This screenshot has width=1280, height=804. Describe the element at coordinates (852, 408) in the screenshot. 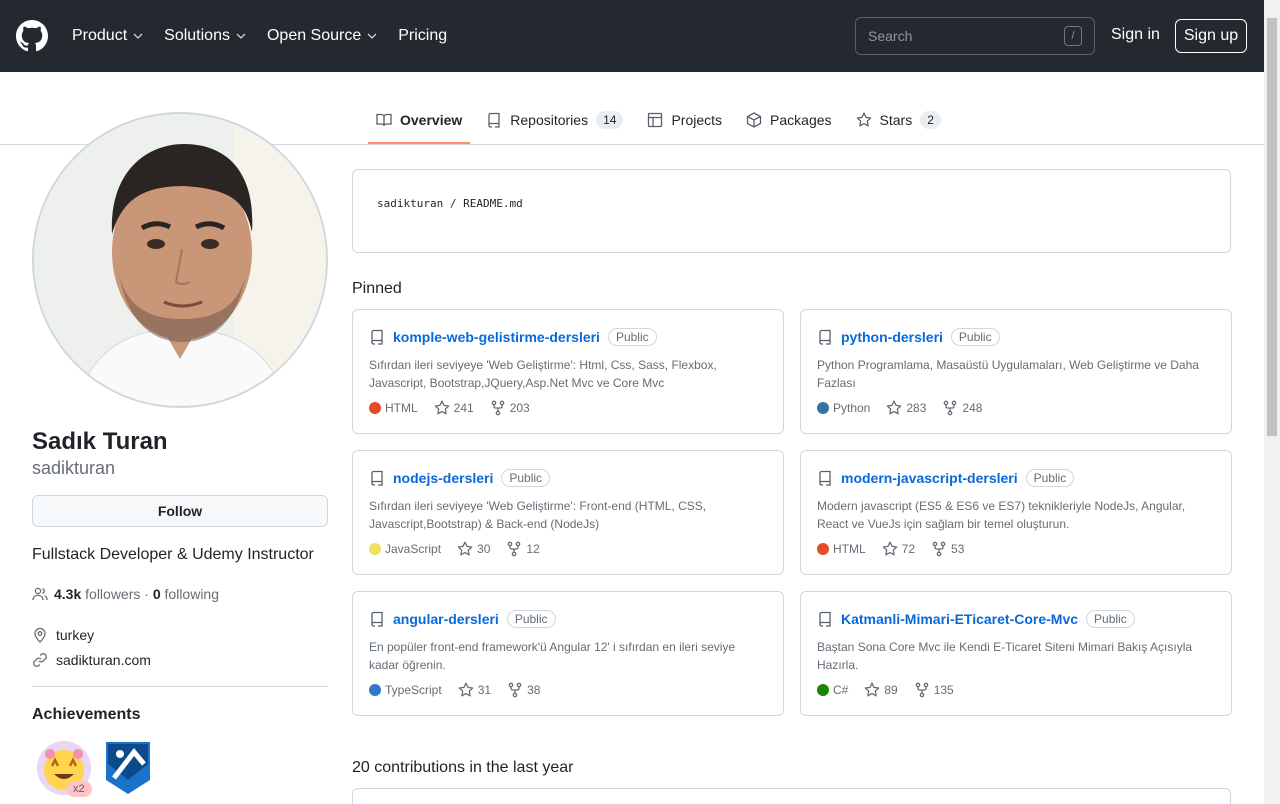

I see `language-name: Python` at that location.